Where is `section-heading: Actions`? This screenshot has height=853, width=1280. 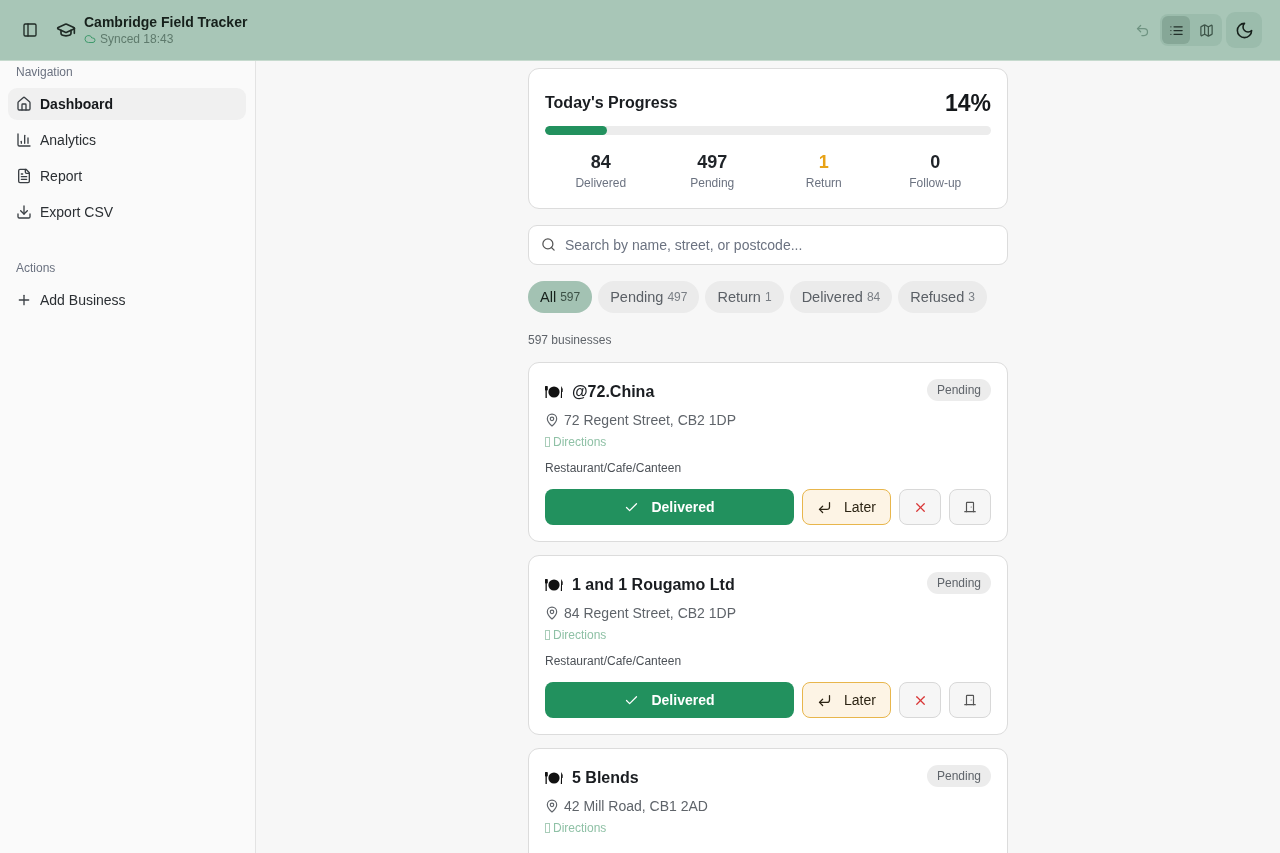 section-heading: Actions is located at coordinates (36, 268).